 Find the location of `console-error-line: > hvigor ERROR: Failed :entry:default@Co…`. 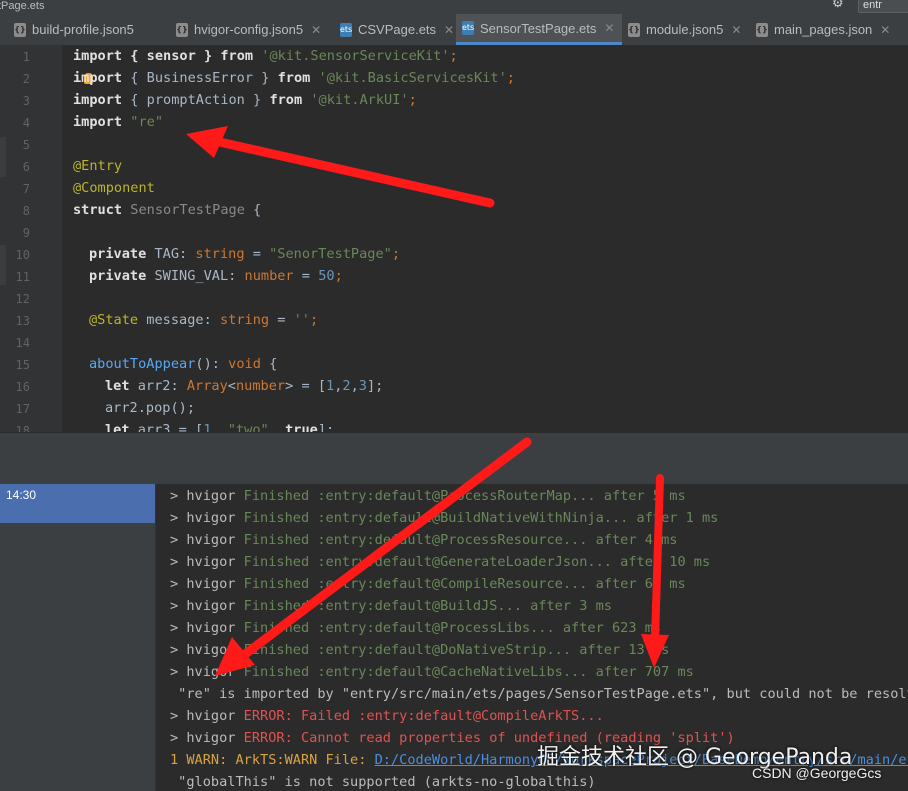

console-error-line: > hvigor ERROR: Failed :entry:default@Co… is located at coordinates (387, 716).